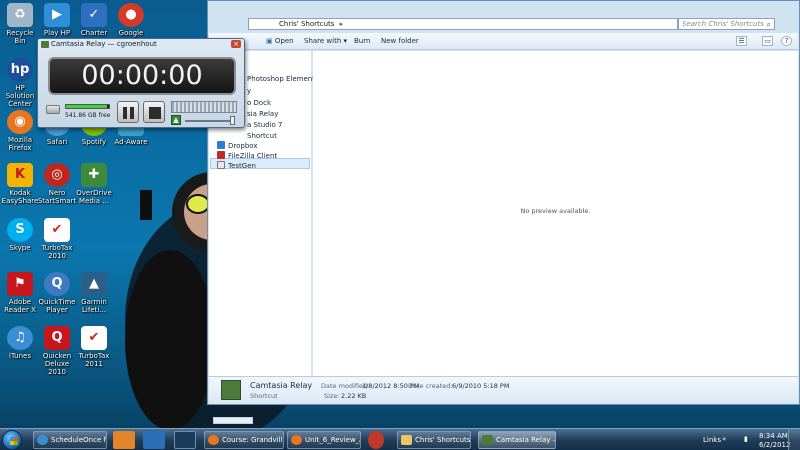  Describe the element at coordinates (94, 20) in the screenshot. I see `desktop-icon: ✓ Charter` at that location.